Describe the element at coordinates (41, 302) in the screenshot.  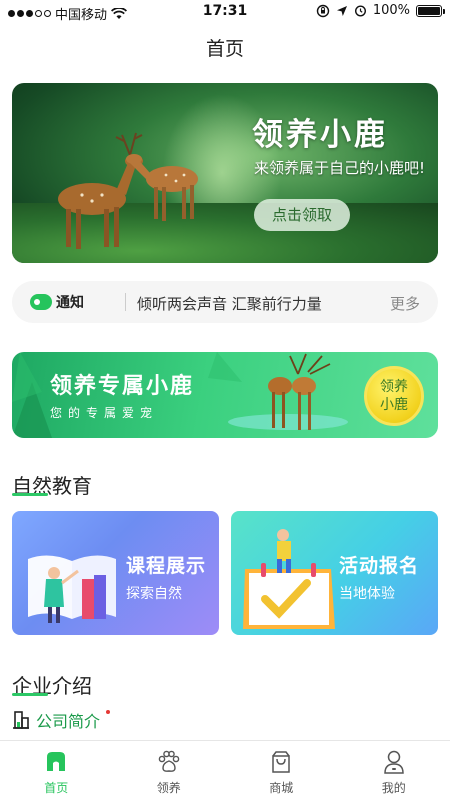
I see `notice-badge-icon` at that location.